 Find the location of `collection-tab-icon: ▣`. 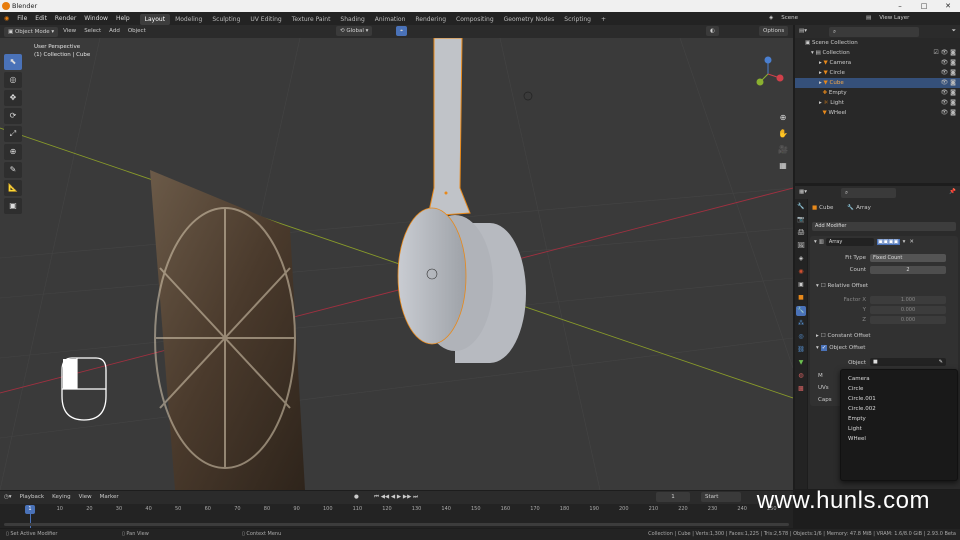

collection-tab-icon: ▣ is located at coordinates (801, 285).